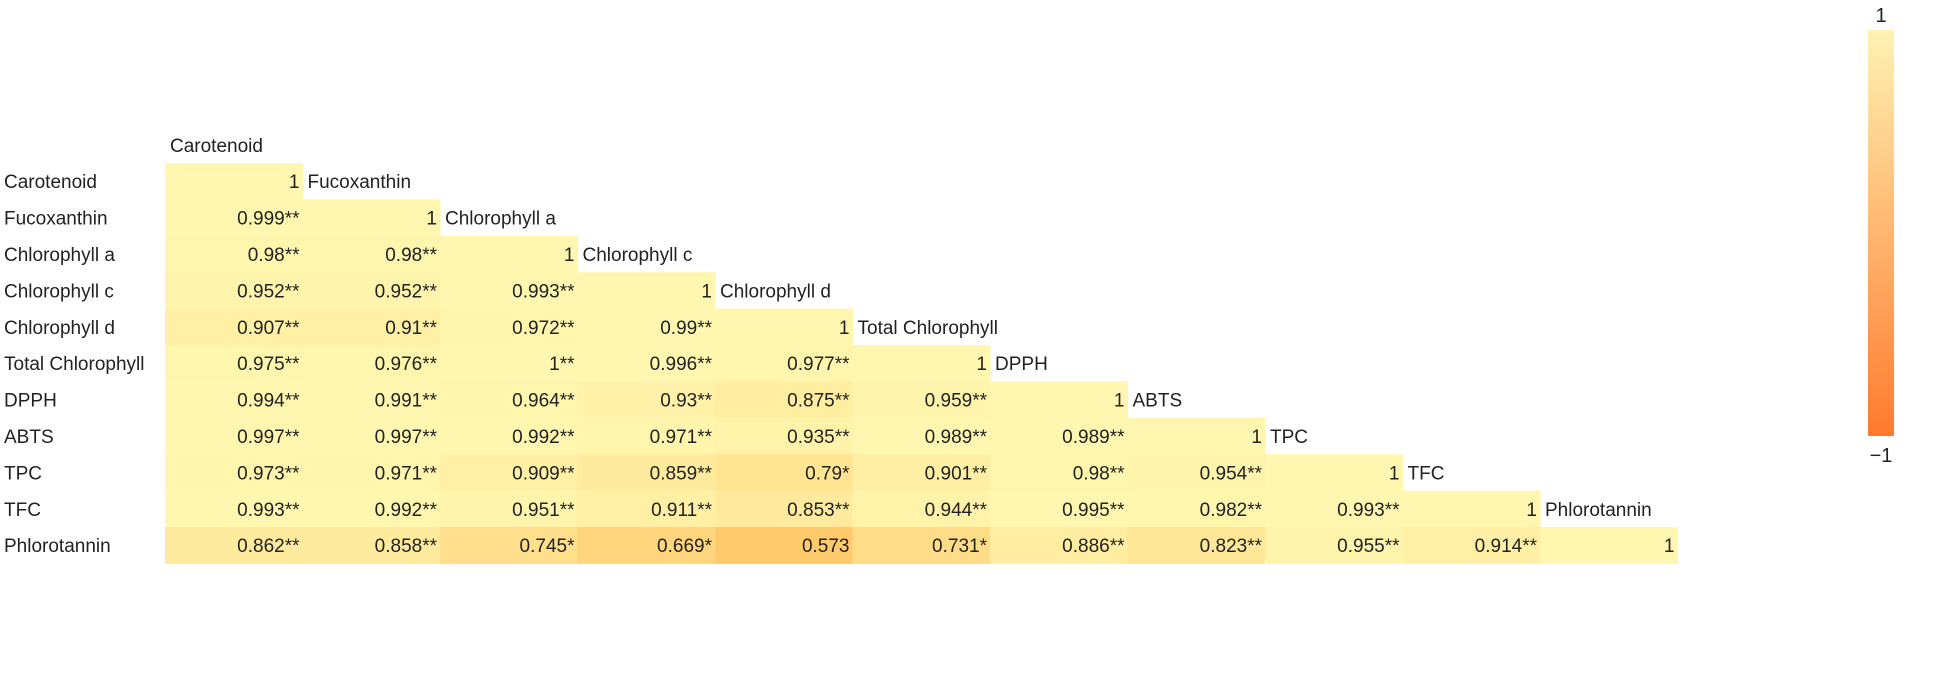 Image resolution: width=1935 pixels, height=700 pixels. What do you see at coordinates (548, 546) in the screenshot?
I see `cell-value-label: 0.745*` at bounding box center [548, 546].